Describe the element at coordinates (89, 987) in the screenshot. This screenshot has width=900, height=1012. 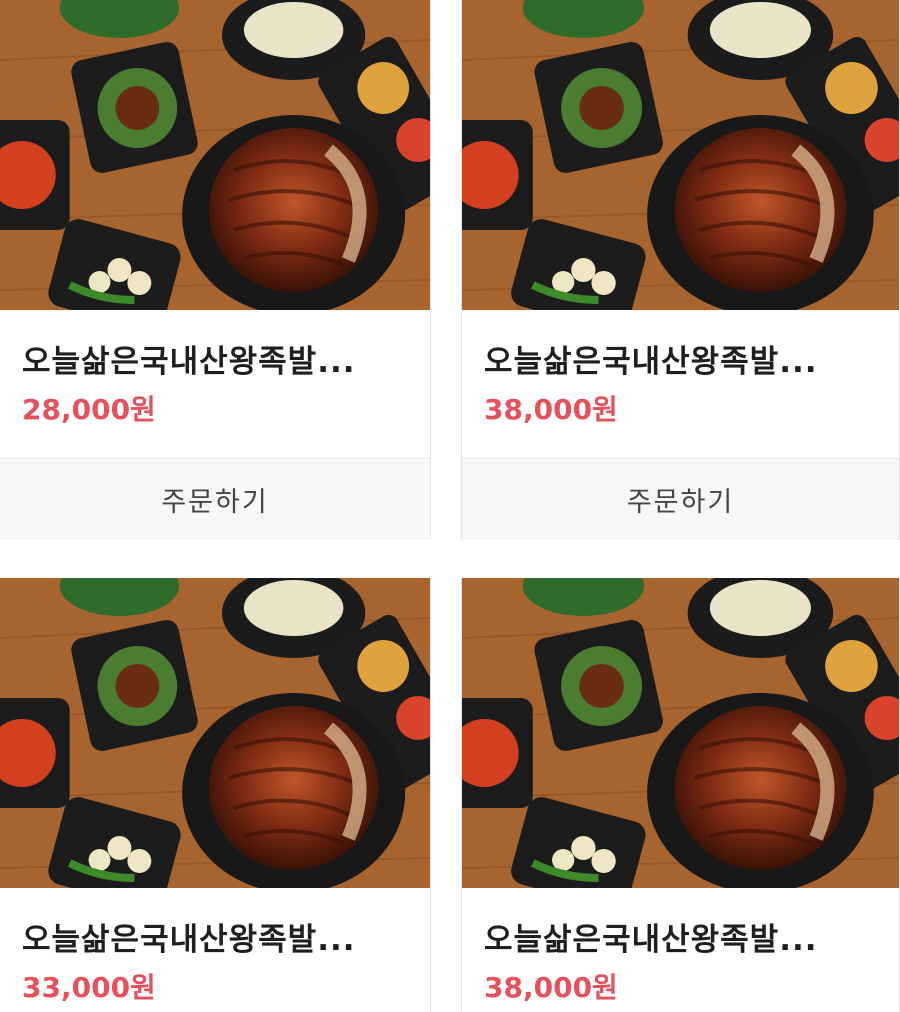
I see `product-price: 33,000원` at that location.